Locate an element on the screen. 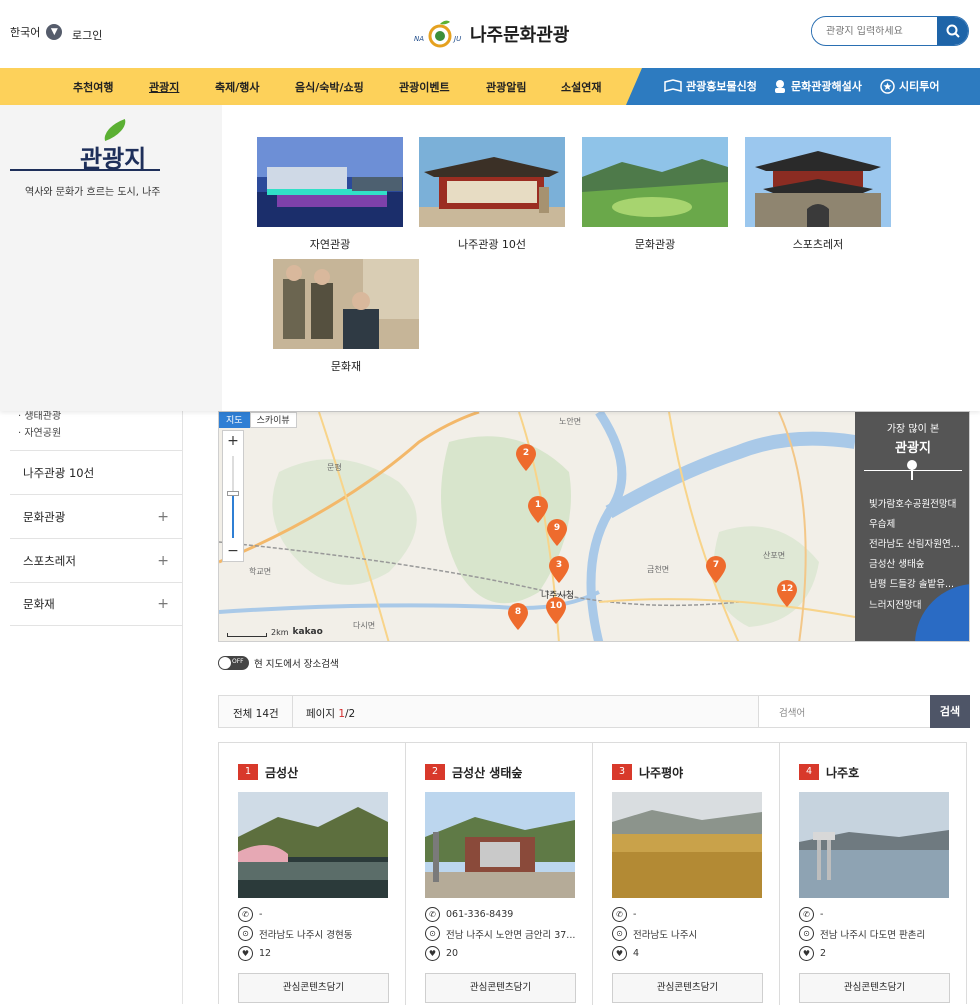 The width and height of the screenshot is (980, 1005). map-label: 산포면 is located at coordinates (774, 555).